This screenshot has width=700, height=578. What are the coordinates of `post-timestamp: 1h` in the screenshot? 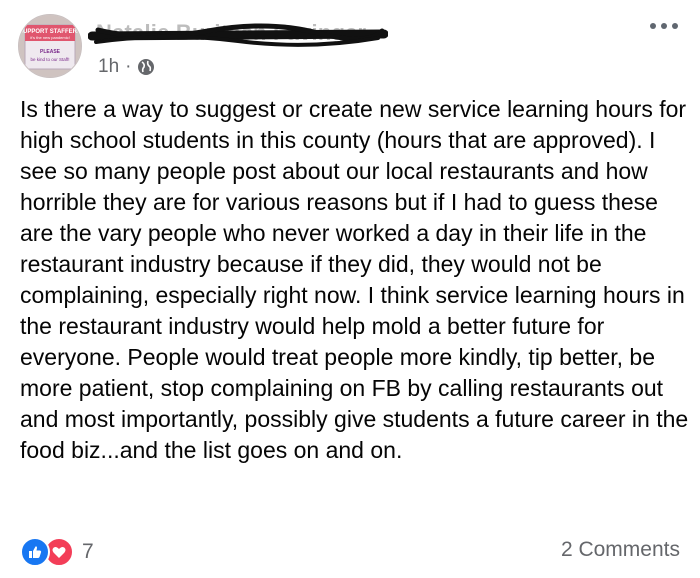 It's located at (108, 67).